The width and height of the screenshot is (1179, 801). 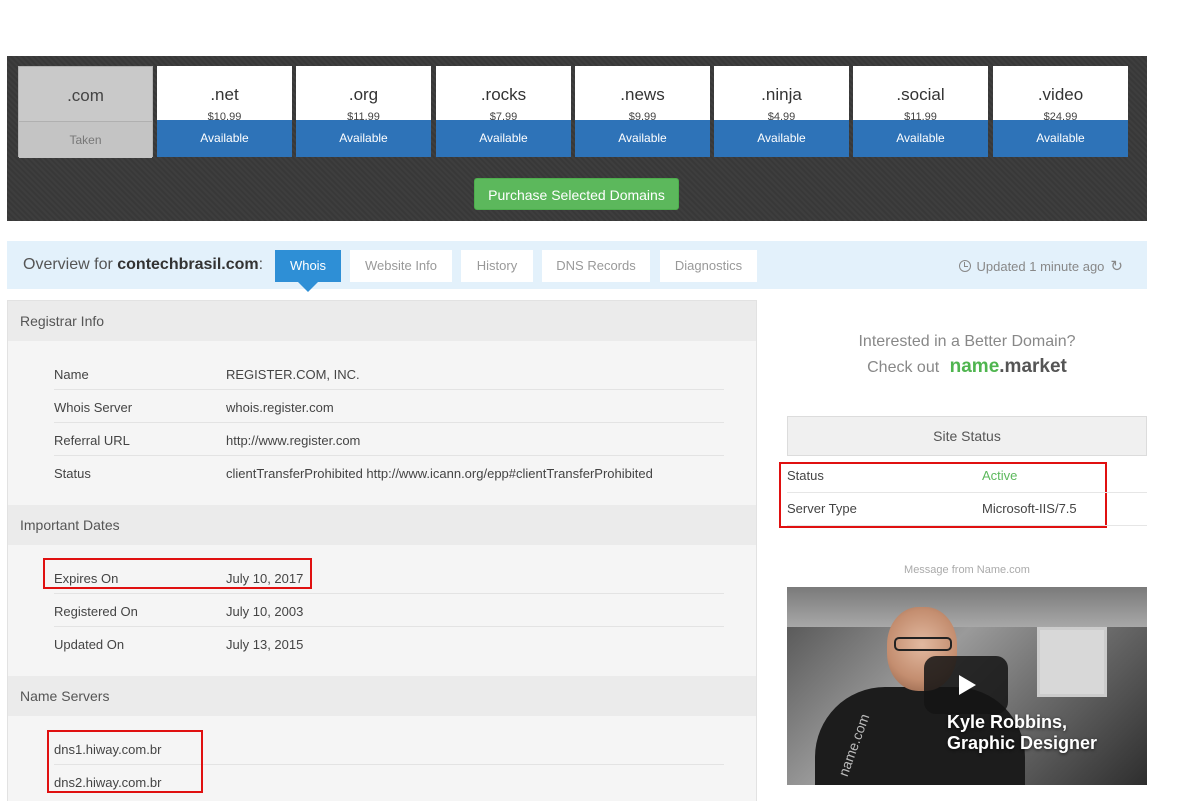 I want to click on overview-title: Overview for contechbrasil.com:, so click(x=143, y=265).